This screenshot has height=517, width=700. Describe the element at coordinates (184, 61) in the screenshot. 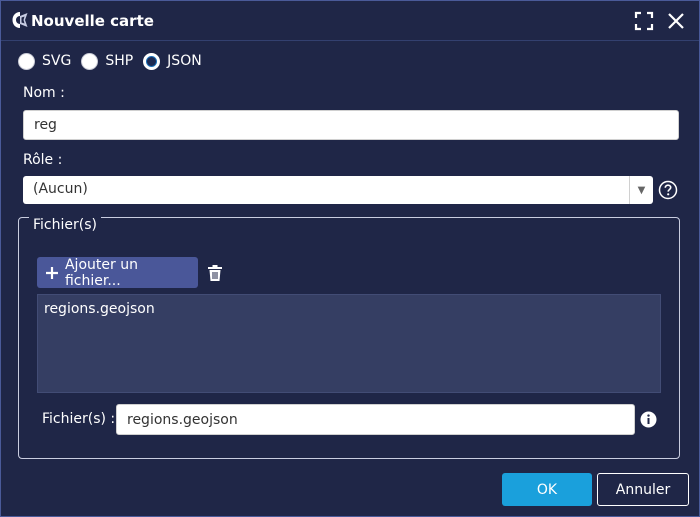

I see `radio-json-label: JSON` at that location.